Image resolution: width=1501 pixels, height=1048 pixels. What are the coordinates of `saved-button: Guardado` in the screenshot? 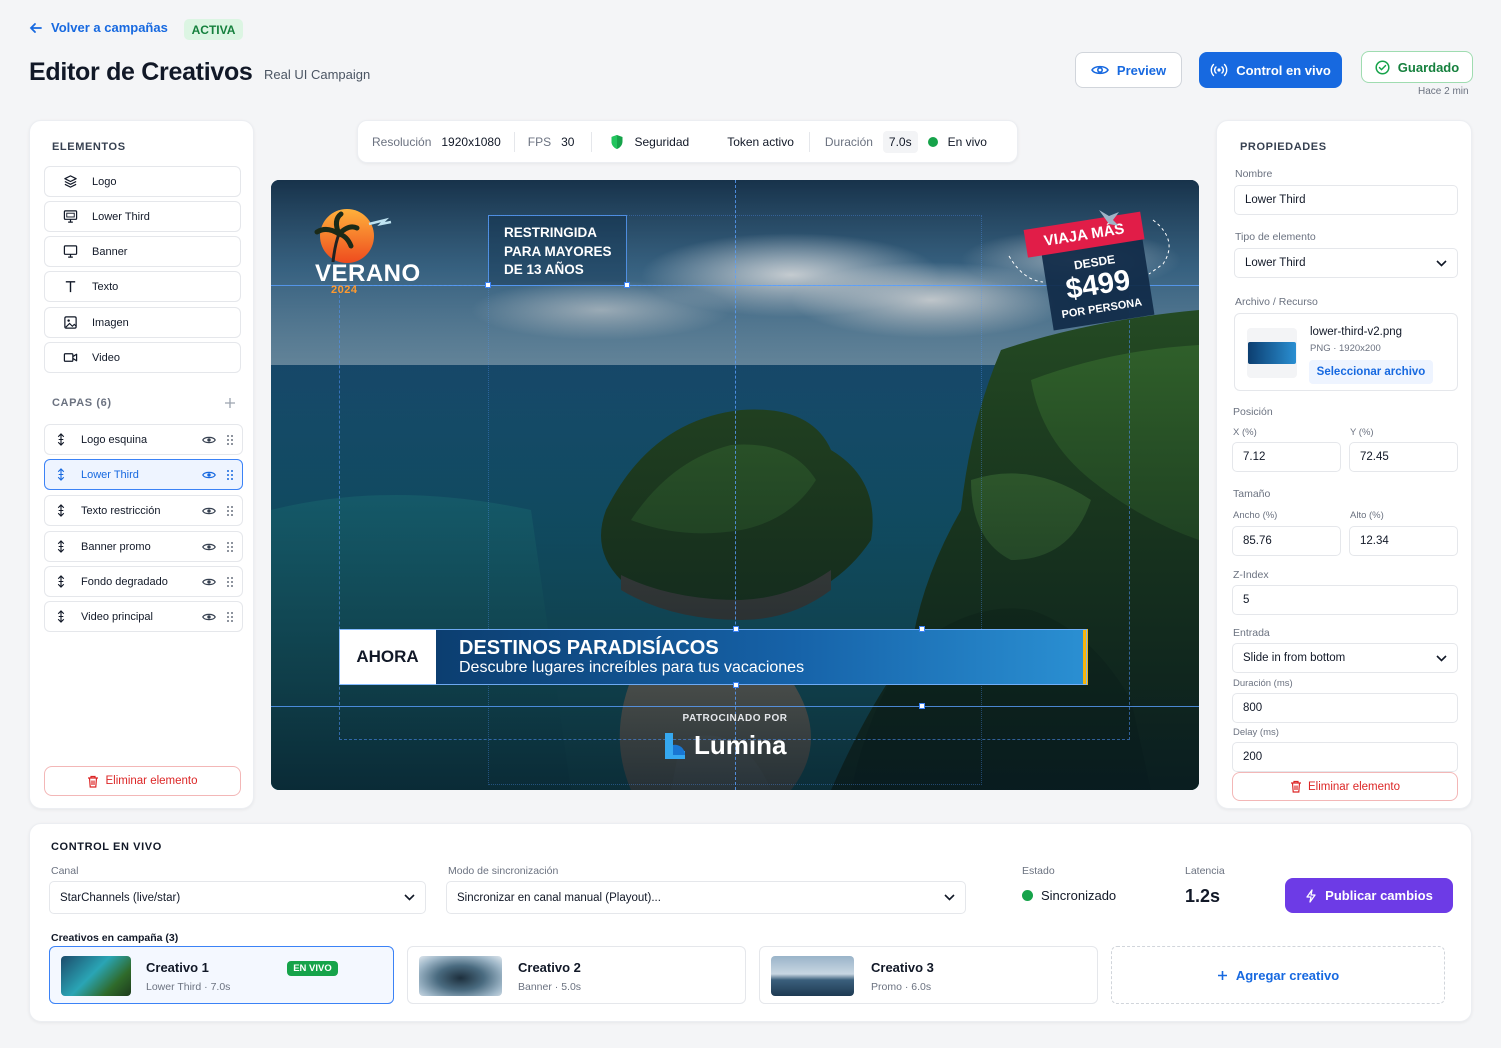 It's located at (1417, 67).